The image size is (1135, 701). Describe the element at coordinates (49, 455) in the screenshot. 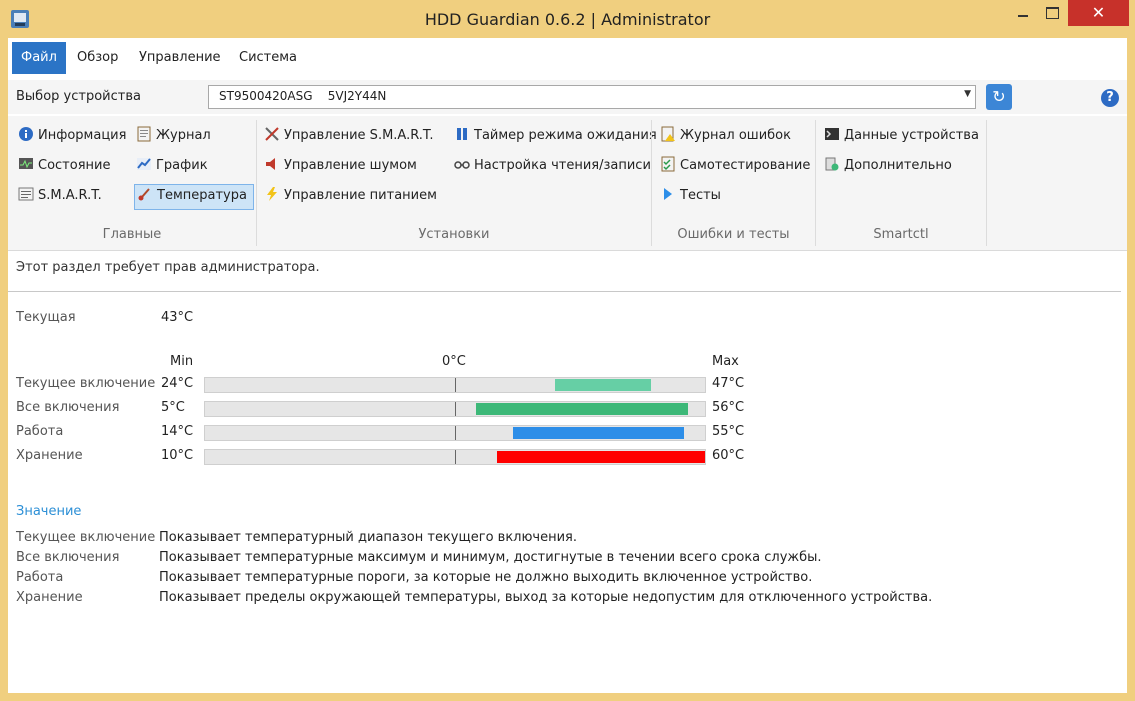

I see `row-label: Хранение` at that location.